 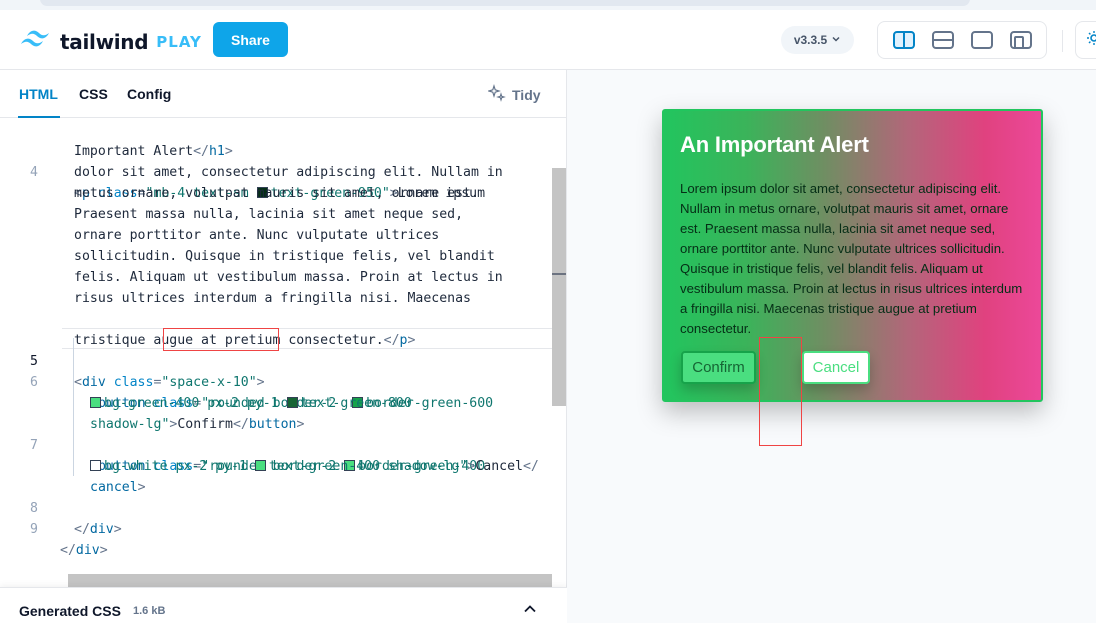 What do you see at coordinates (149, 611) in the screenshot?
I see `generated-css-size: 1.6 kB` at bounding box center [149, 611].